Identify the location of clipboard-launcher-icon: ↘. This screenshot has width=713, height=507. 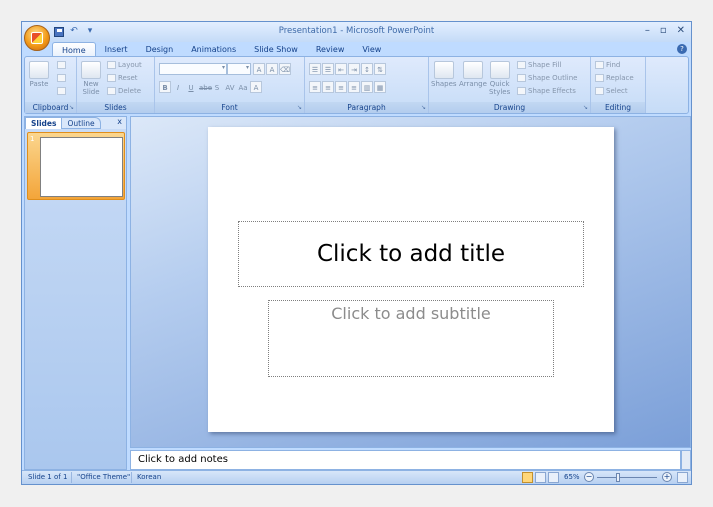
(71, 107).